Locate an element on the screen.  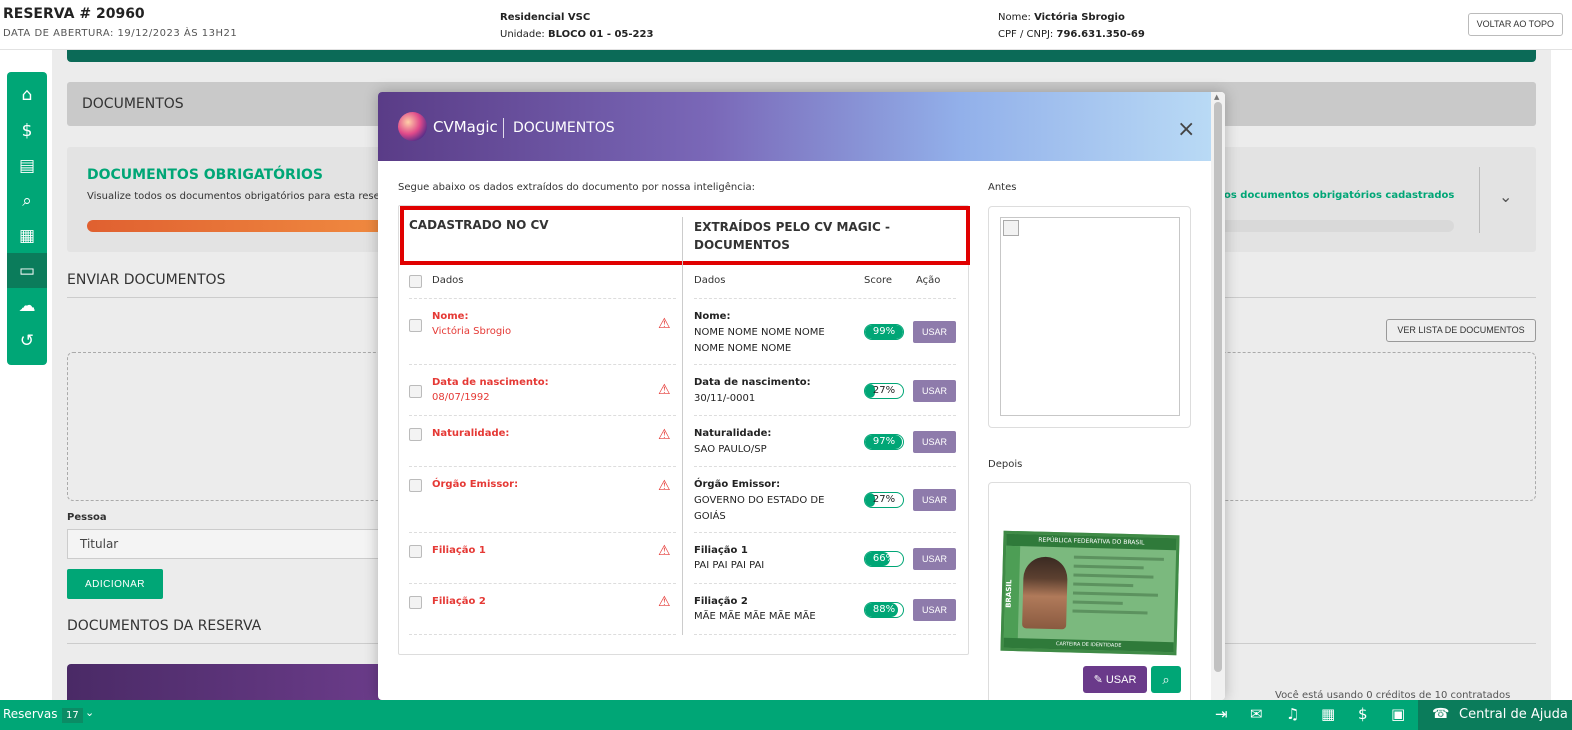
modal-title: DOCUMENTOS is located at coordinates (564, 128).